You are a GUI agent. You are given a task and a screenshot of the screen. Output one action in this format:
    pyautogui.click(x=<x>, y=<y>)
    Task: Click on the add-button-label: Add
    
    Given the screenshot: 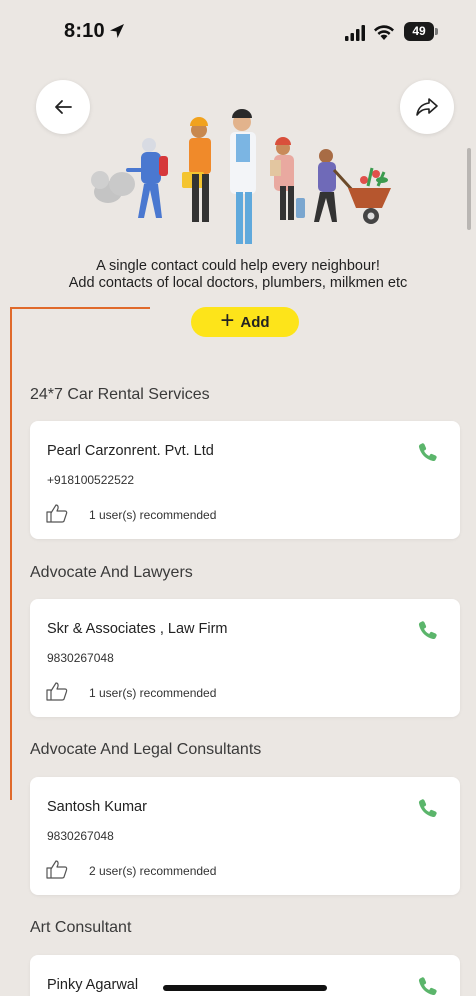 What is the action you would take?
    pyautogui.click(x=255, y=322)
    